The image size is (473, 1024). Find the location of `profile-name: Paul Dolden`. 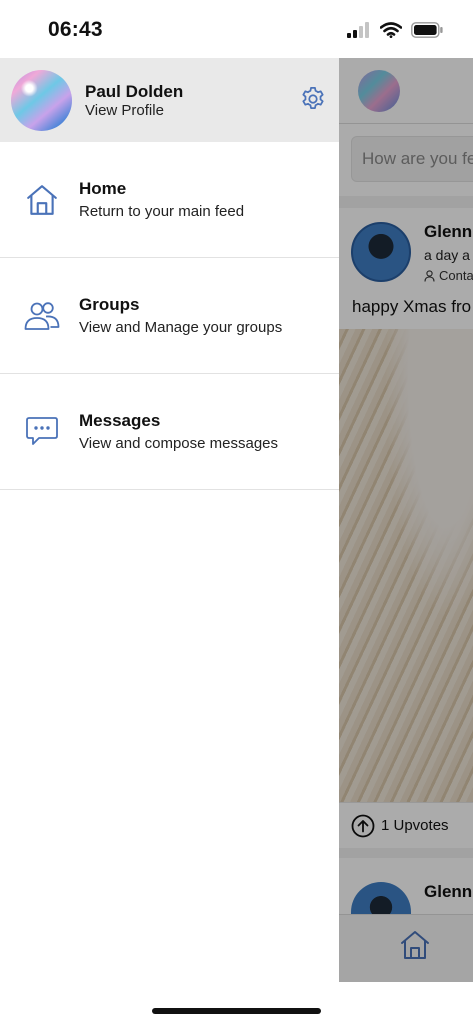

profile-name: Paul Dolden is located at coordinates (134, 91).